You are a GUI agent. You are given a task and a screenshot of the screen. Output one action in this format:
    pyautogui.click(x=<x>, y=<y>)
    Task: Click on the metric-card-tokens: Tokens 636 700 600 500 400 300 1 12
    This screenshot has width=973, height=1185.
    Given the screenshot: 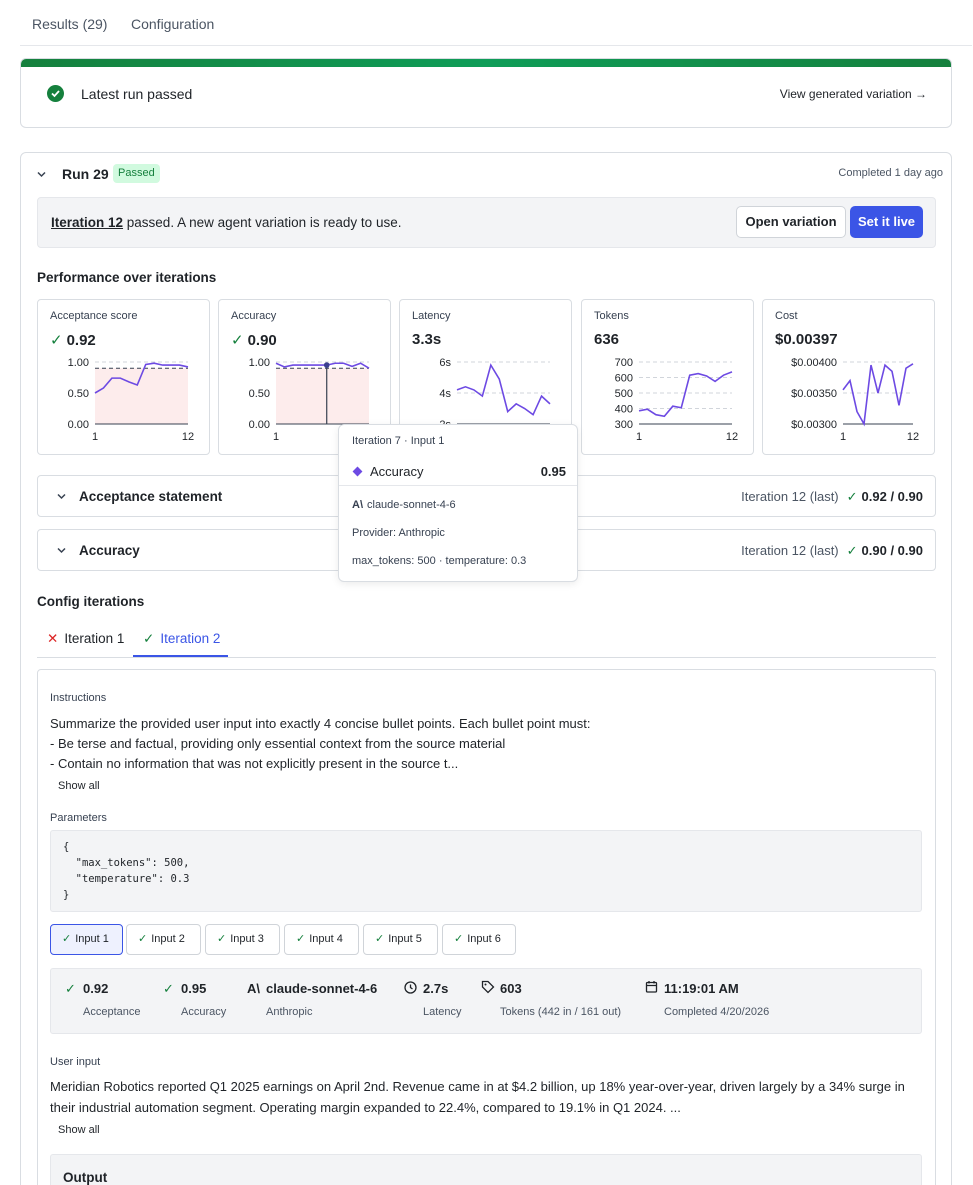 What is the action you would take?
    pyautogui.click(x=667, y=377)
    